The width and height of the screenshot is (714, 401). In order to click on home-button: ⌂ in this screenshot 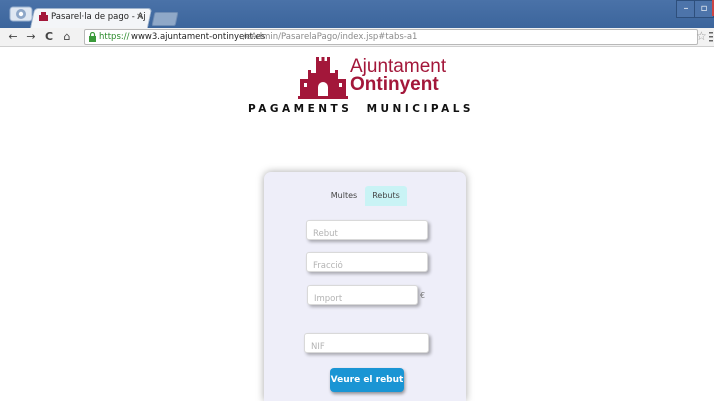, I will do `click(67, 37)`.